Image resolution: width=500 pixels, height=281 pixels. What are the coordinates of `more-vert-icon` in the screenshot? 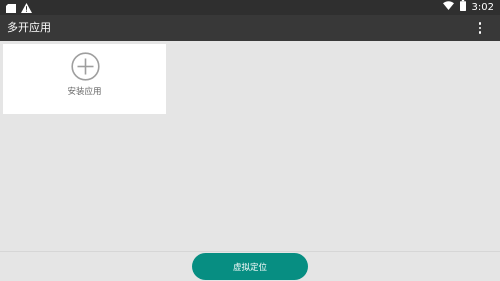 It's located at (480, 23).